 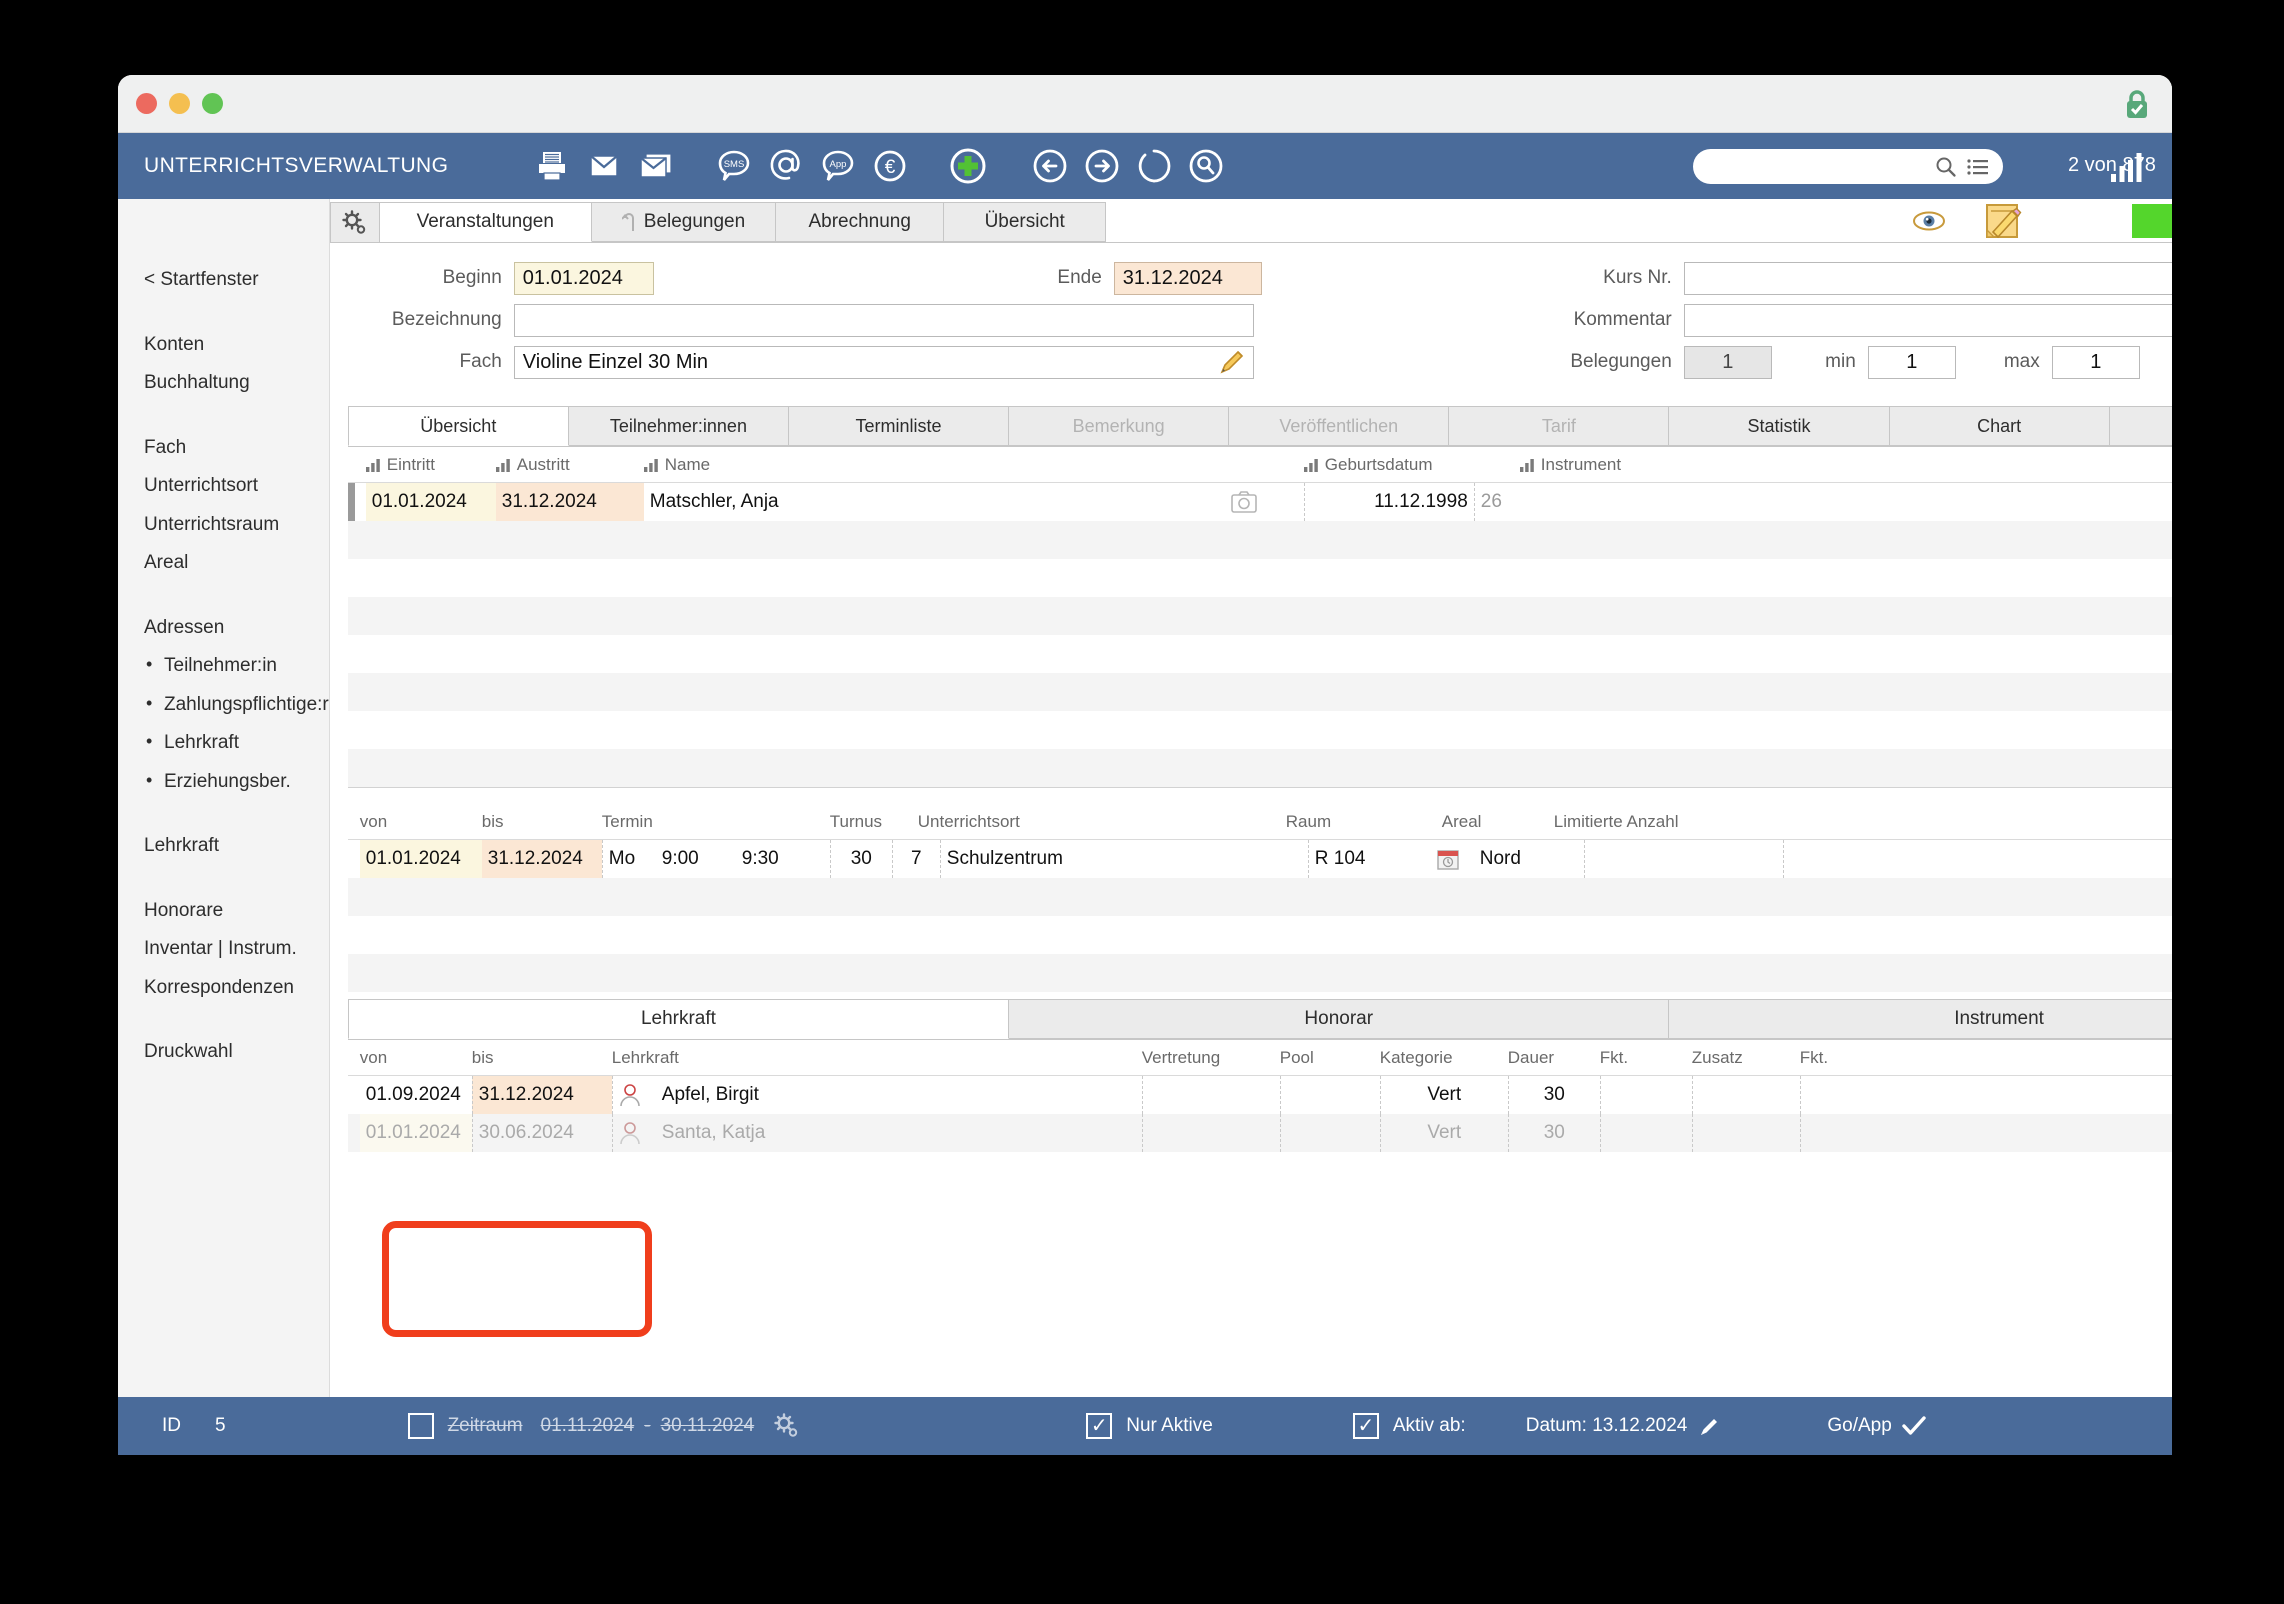 What do you see at coordinates (223, 280) in the screenshot?
I see `sidebar-back-startfenster: < Startfenster` at bounding box center [223, 280].